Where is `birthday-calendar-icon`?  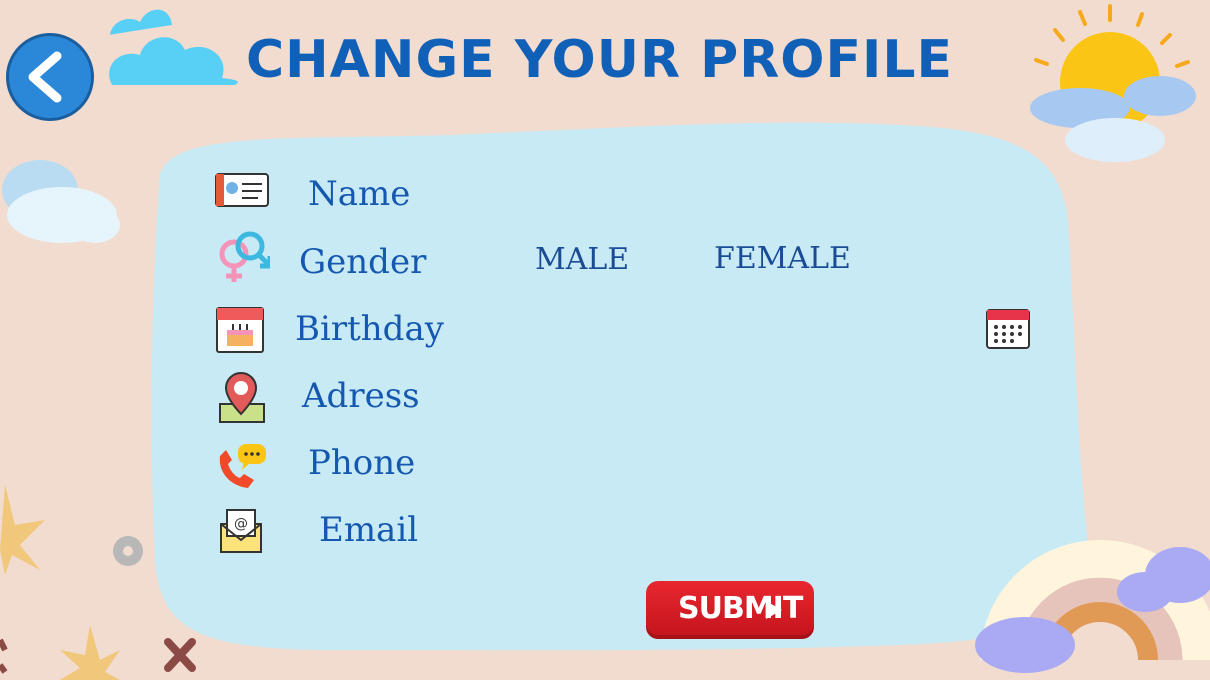
birthday-calendar-icon is located at coordinates (240, 330).